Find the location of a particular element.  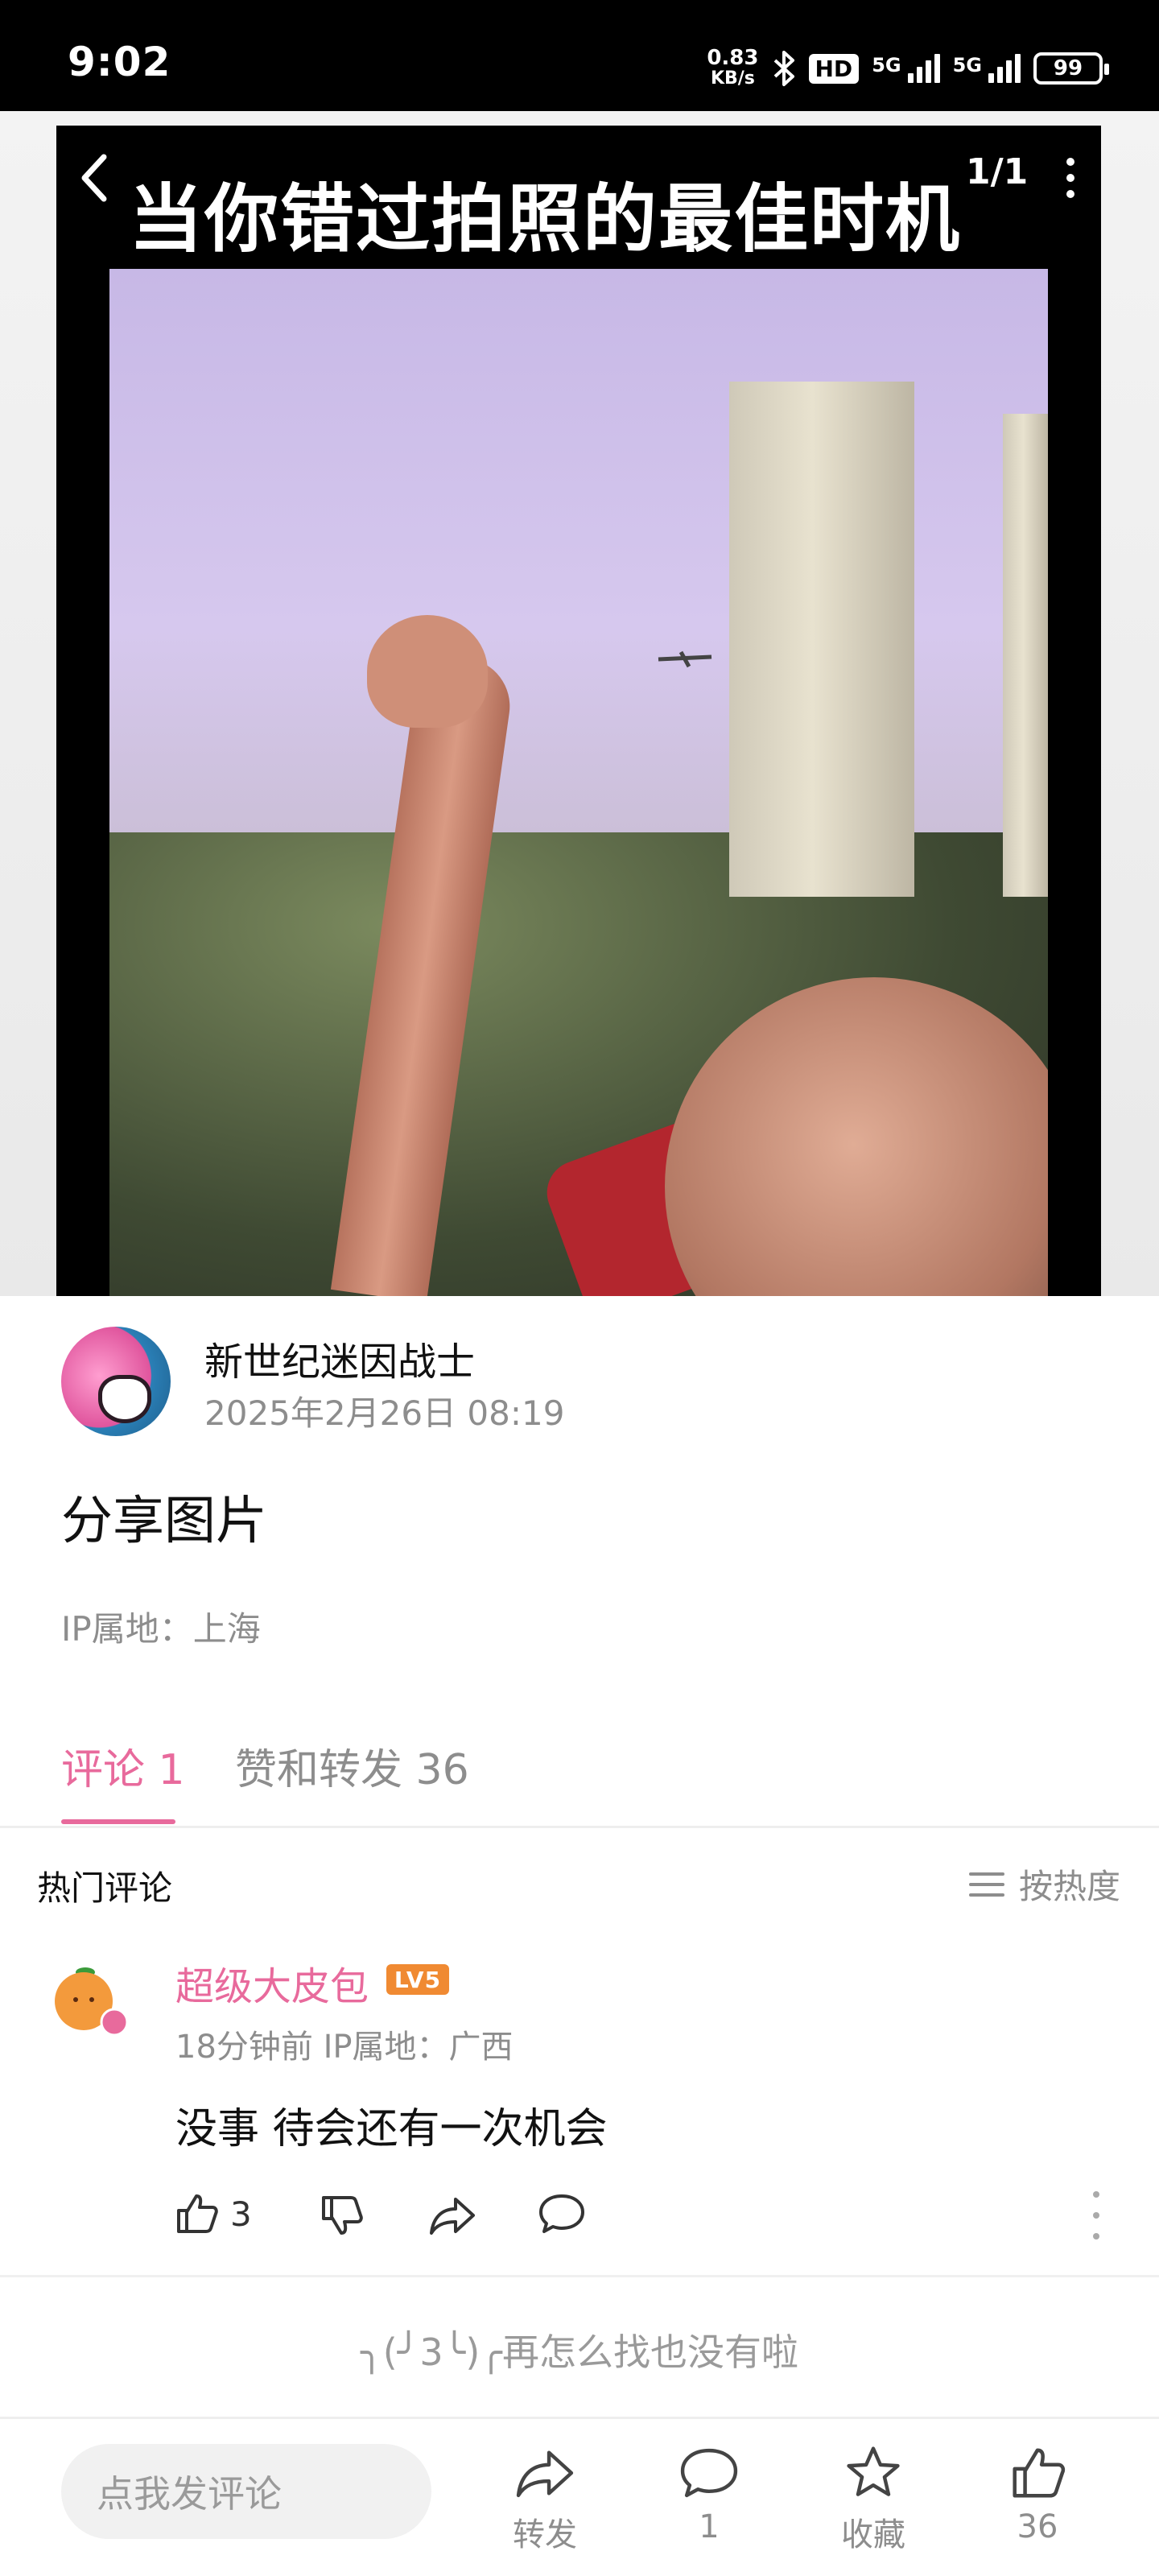

signal-label-1: 5G is located at coordinates (886, 65).